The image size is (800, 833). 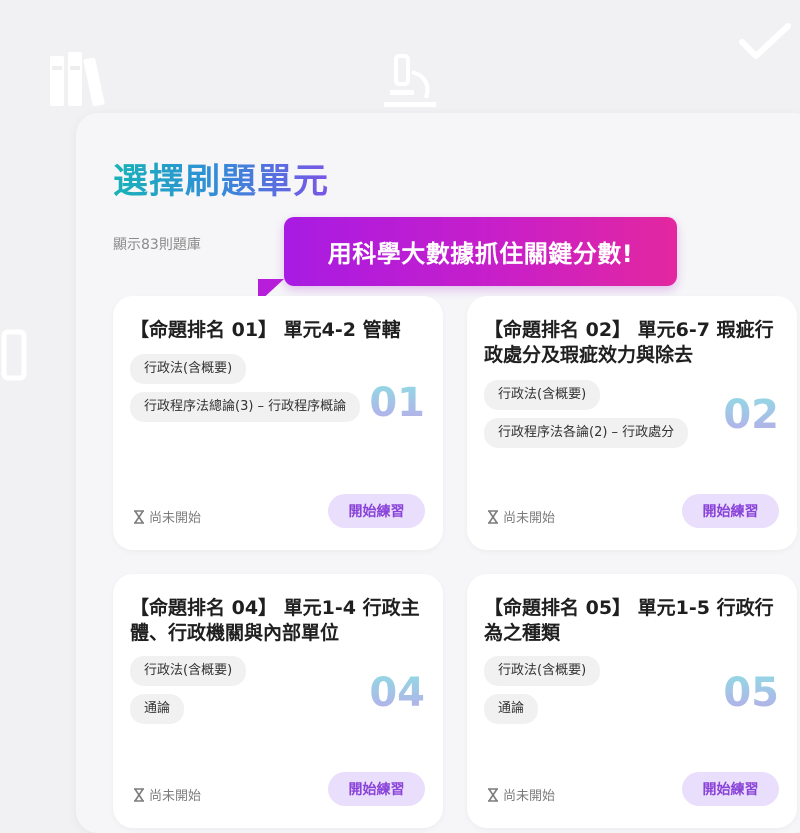 I want to click on rank-number: 02, so click(x=751, y=415).